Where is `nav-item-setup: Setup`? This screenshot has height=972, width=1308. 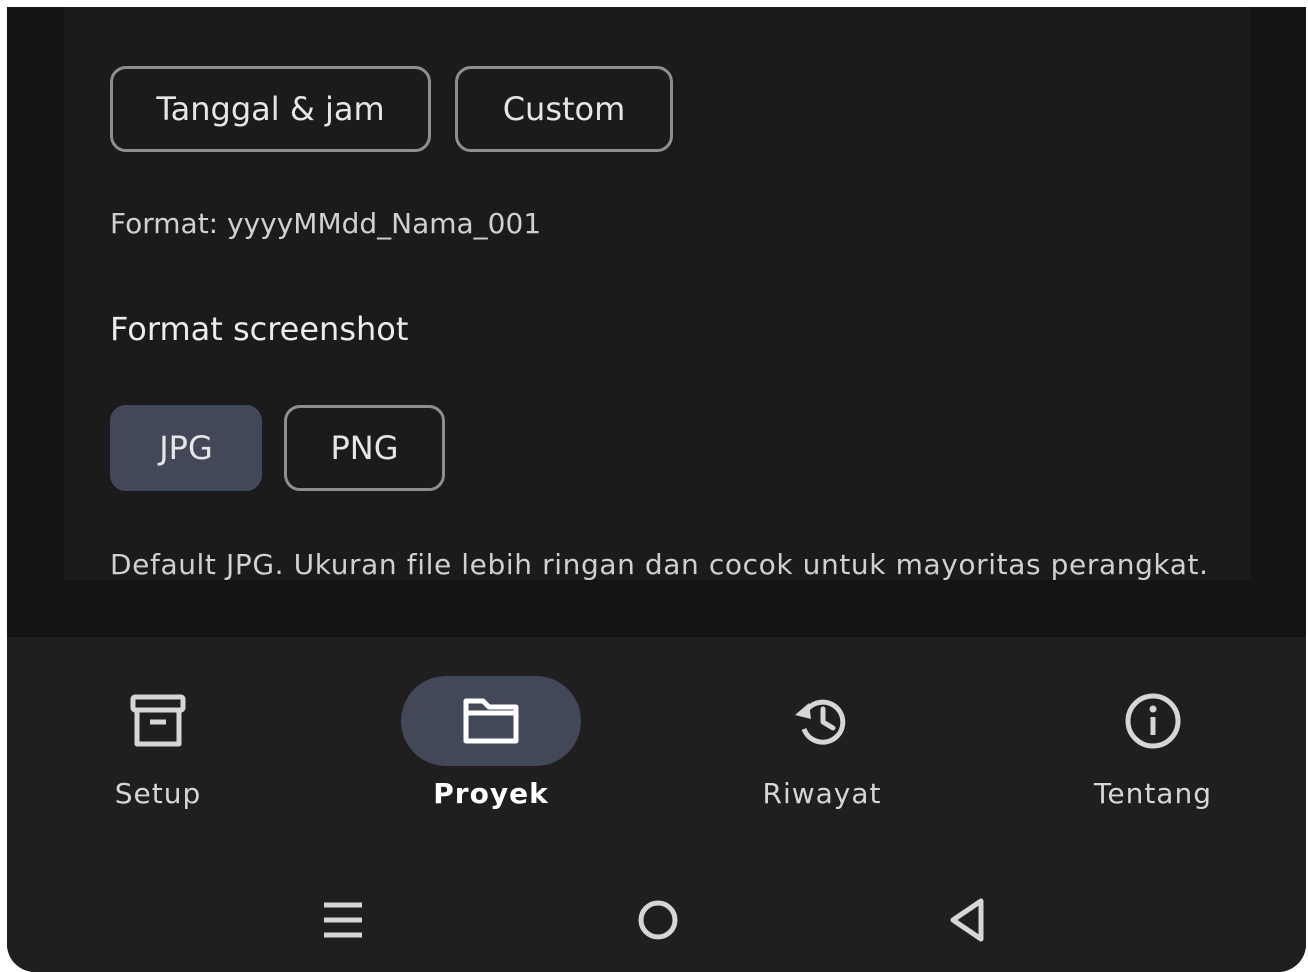 nav-item-setup: Setup is located at coordinates (162, 751).